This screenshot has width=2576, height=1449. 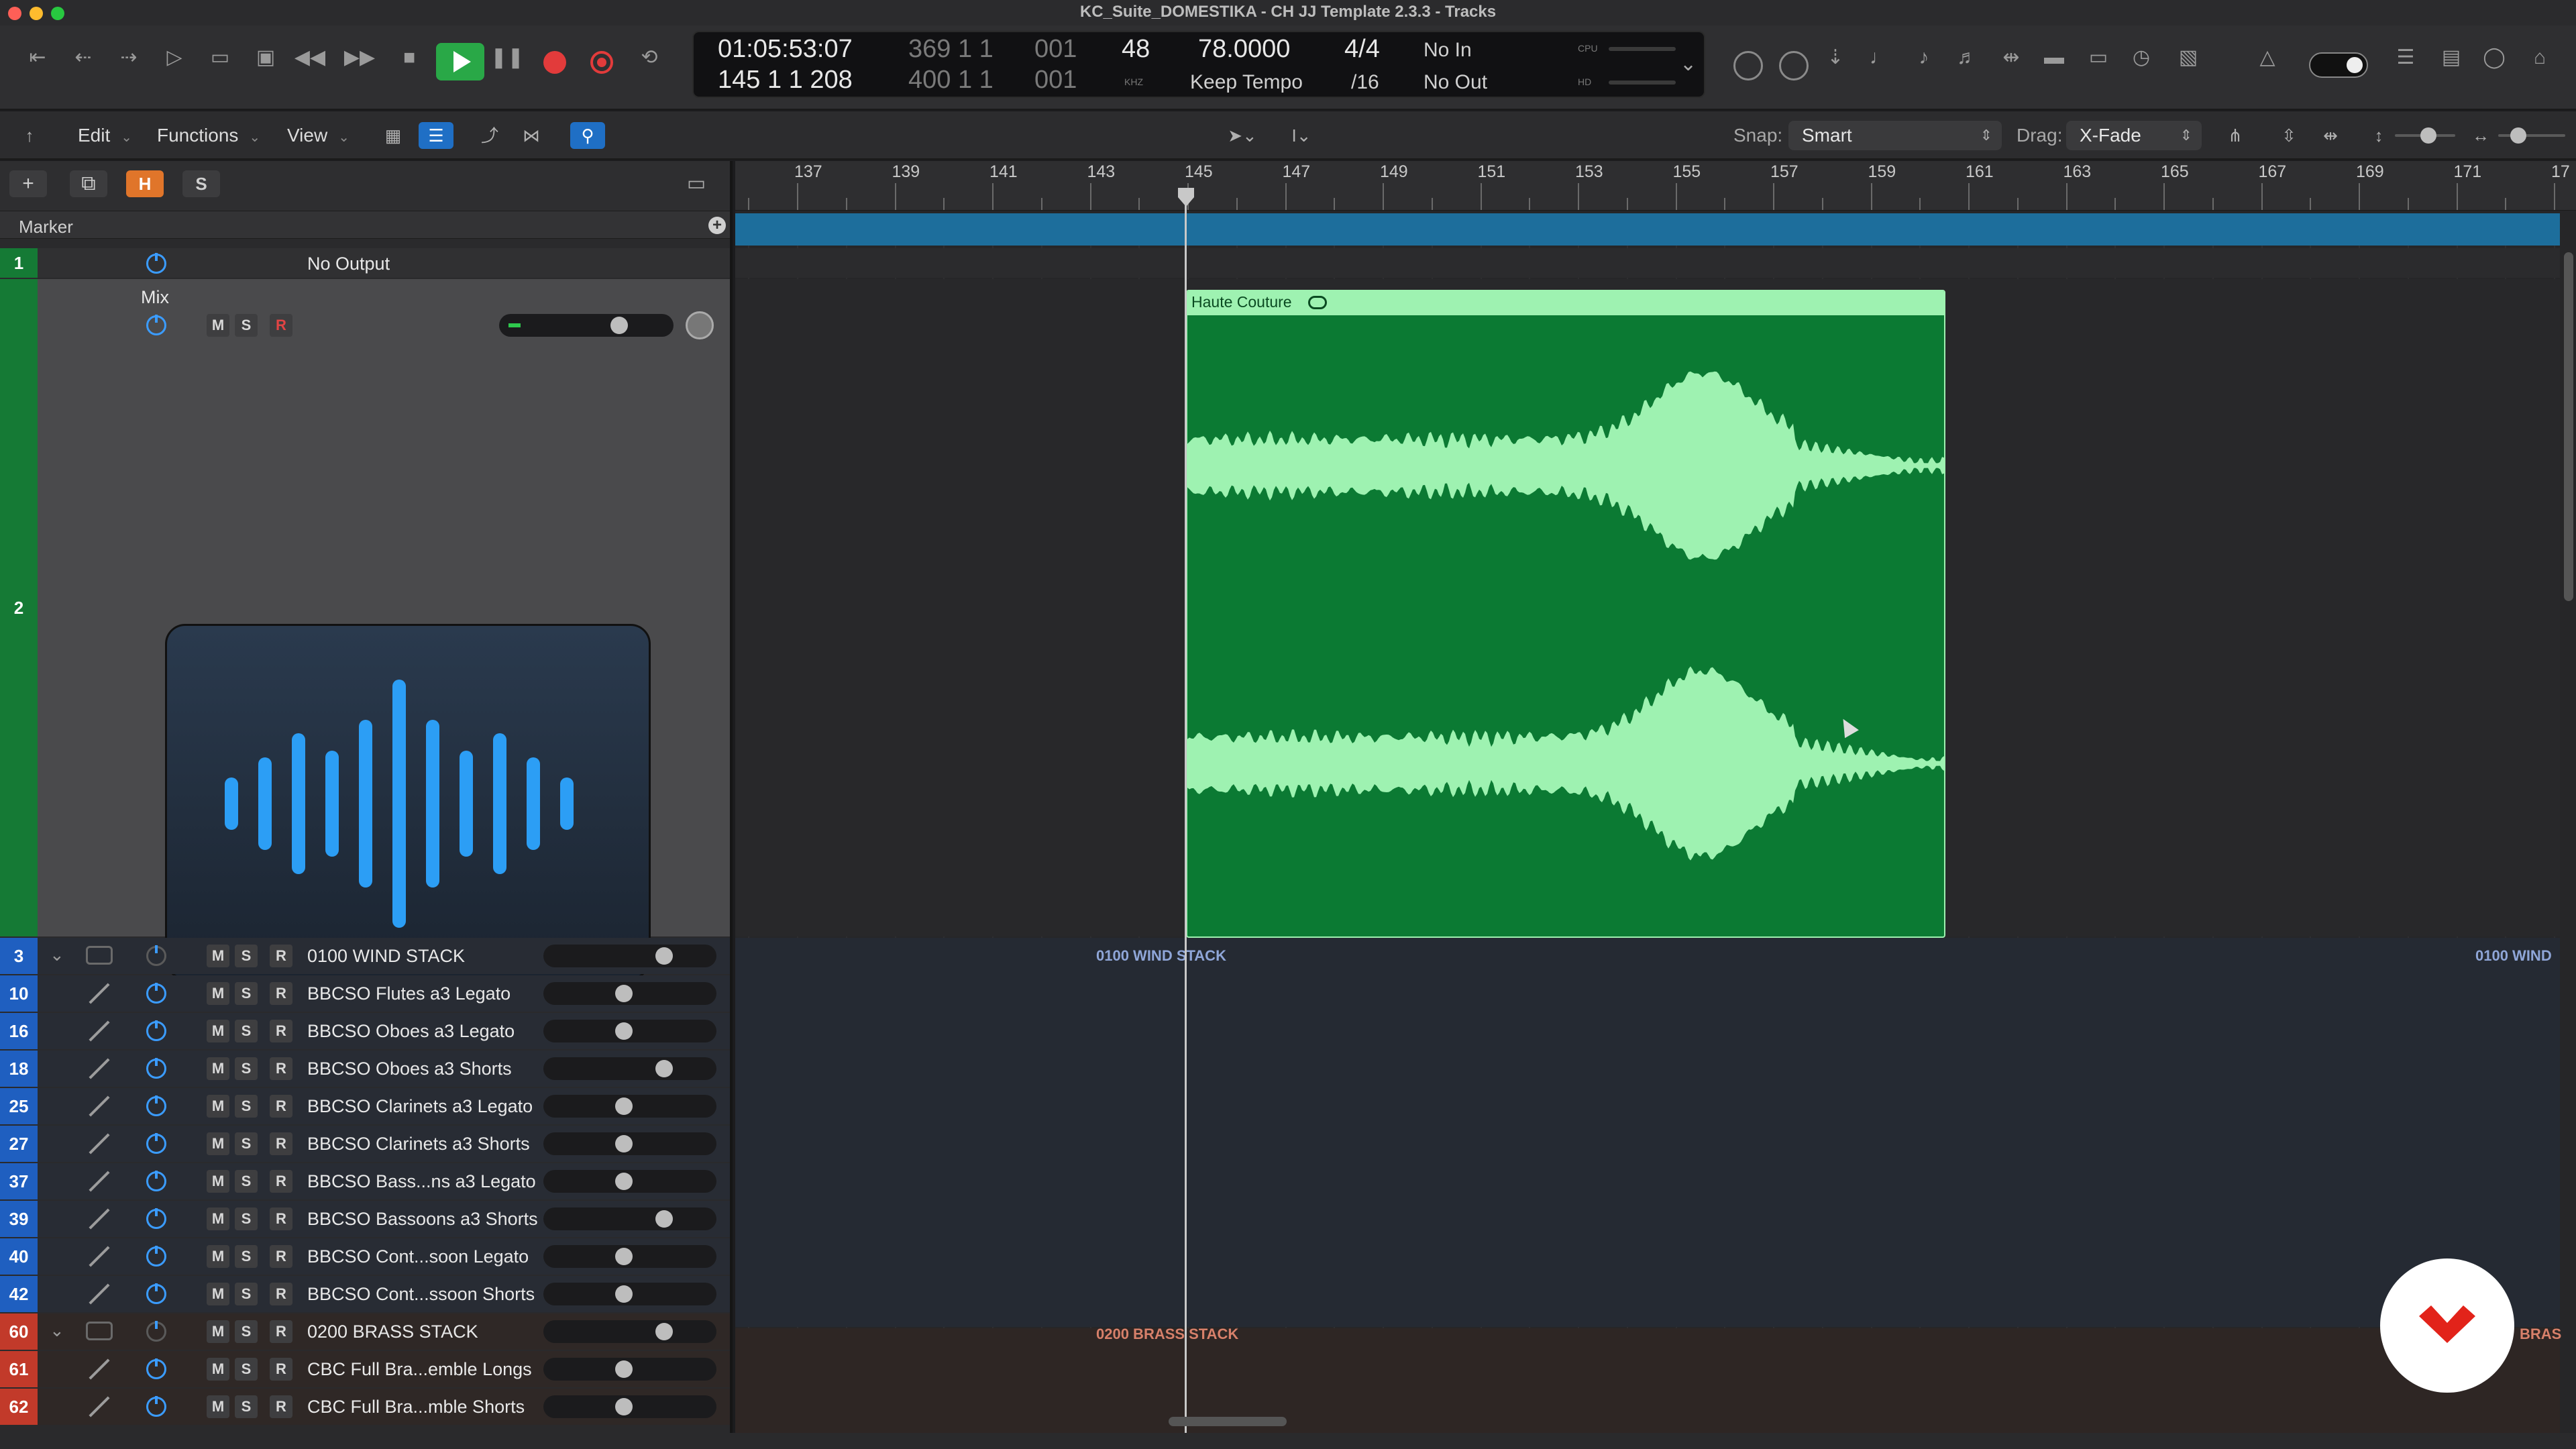 What do you see at coordinates (386, 956) in the screenshot?
I see `track-name: 0100 WIND STACK` at bounding box center [386, 956].